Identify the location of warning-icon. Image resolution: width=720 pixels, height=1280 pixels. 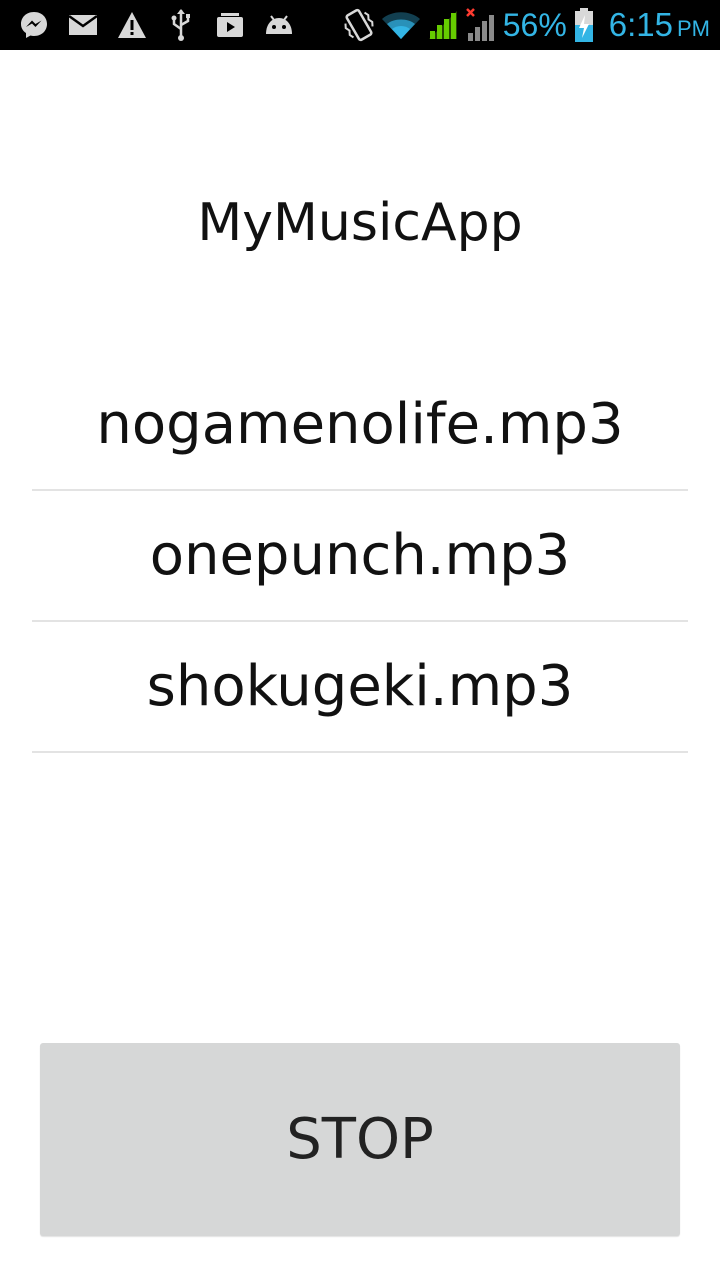
(132, 25).